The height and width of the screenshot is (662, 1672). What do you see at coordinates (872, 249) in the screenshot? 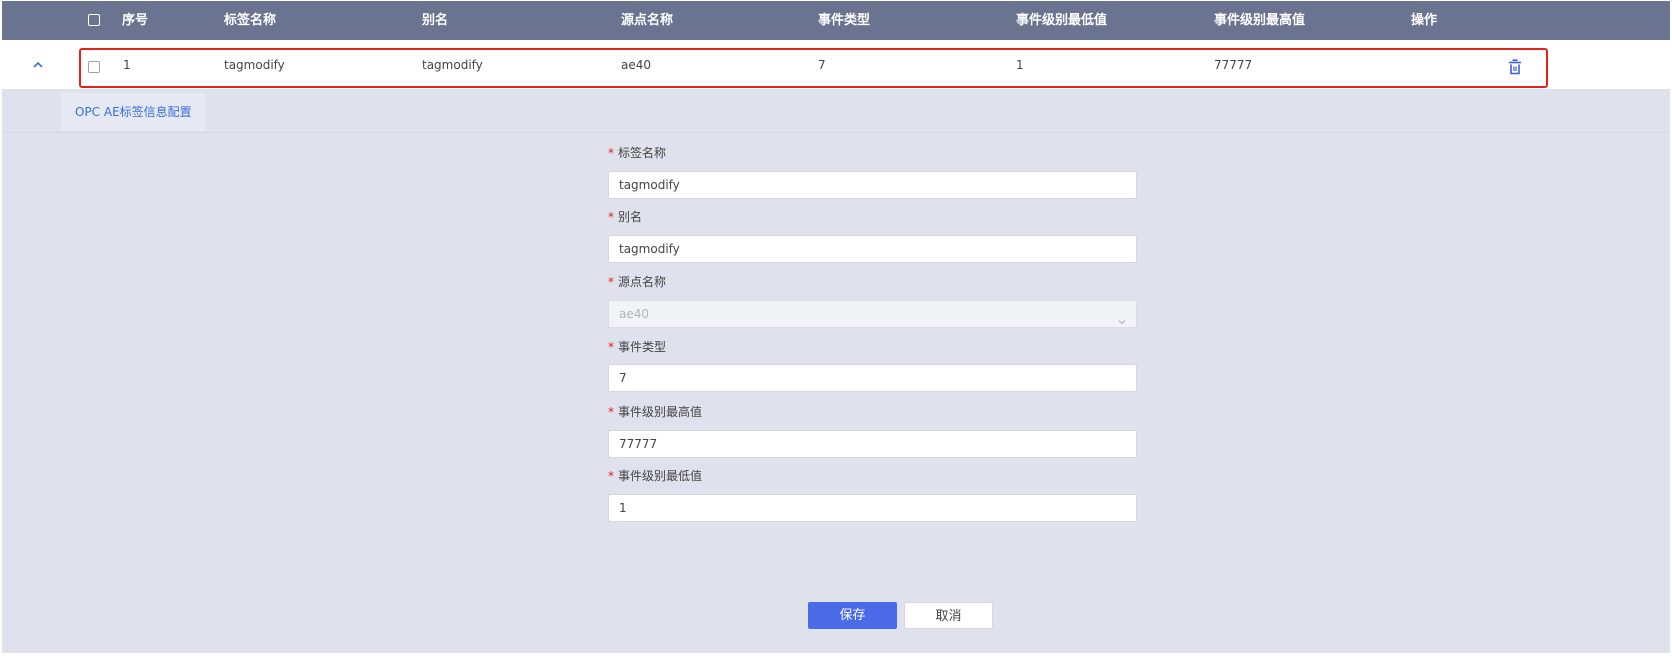
I see `alias-field: tagmodify` at bounding box center [872, 249].